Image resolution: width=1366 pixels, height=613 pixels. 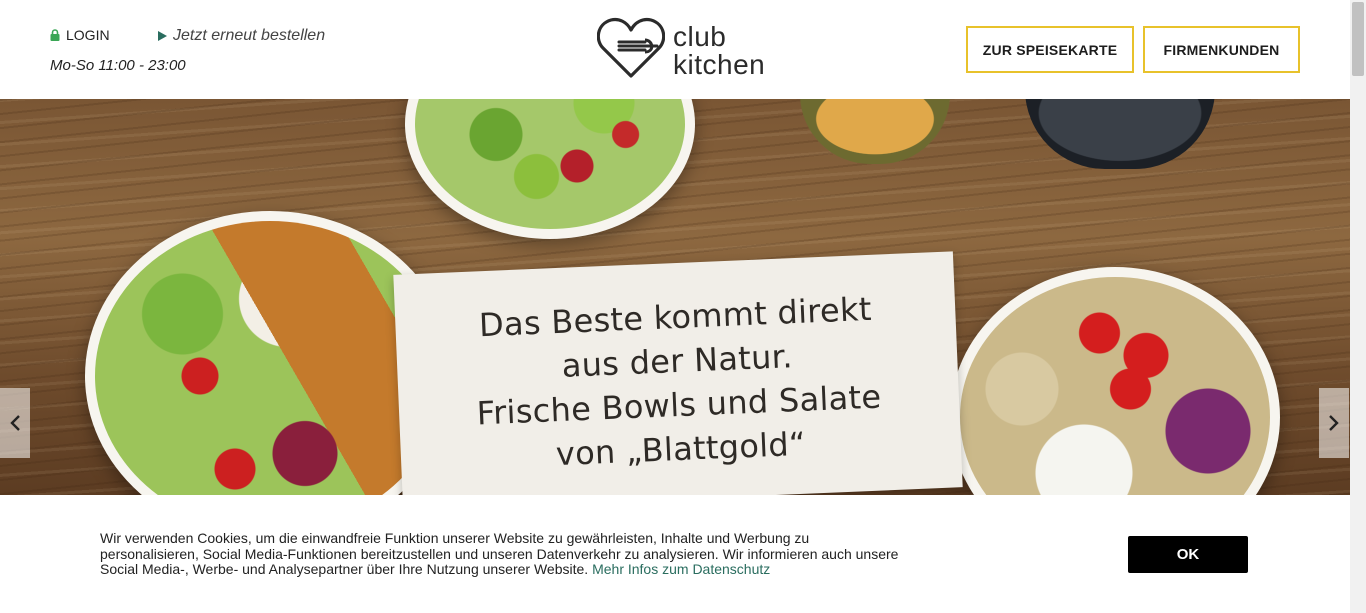 What do you see at coordinates (1115, 381) in the screenshot?
I see `feta-bowl-image` at bounding box center [1115, 381].